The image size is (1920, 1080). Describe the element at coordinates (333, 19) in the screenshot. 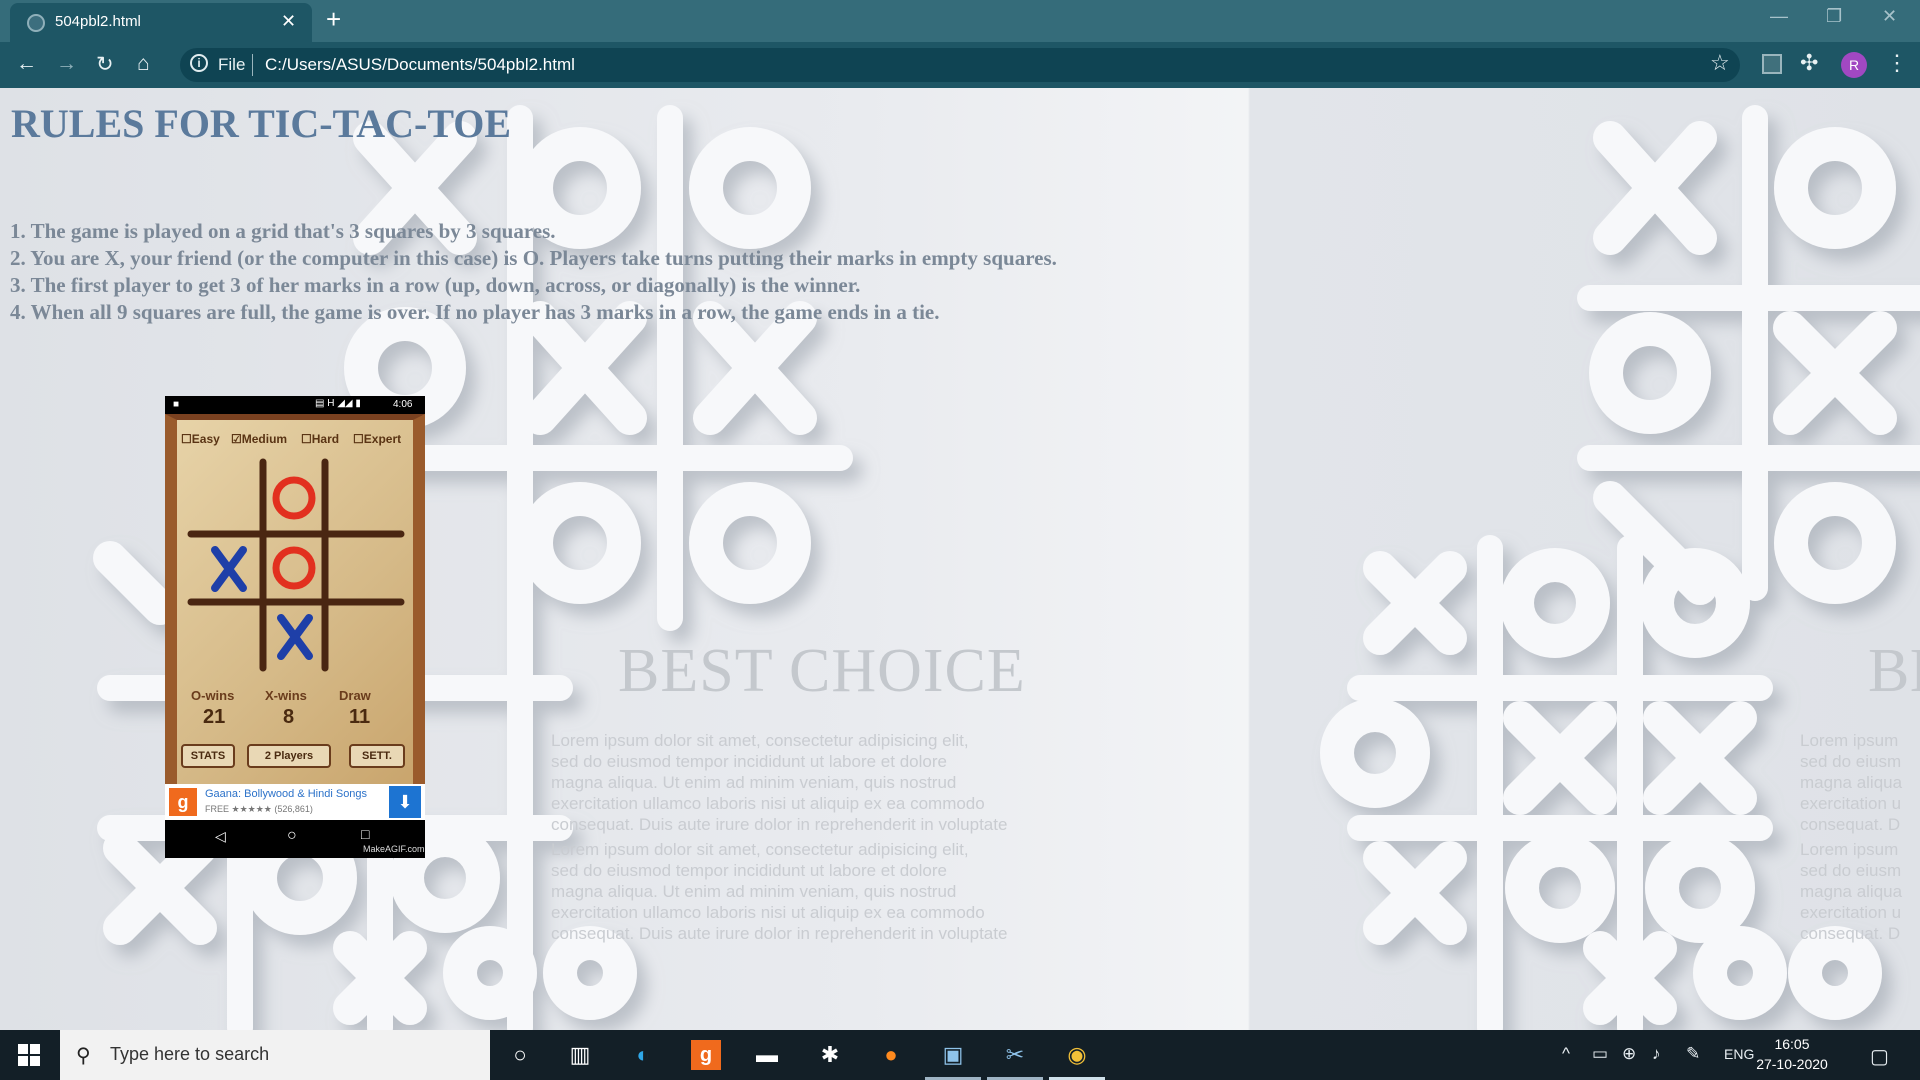

I see `new-tab-button: +` at that location.